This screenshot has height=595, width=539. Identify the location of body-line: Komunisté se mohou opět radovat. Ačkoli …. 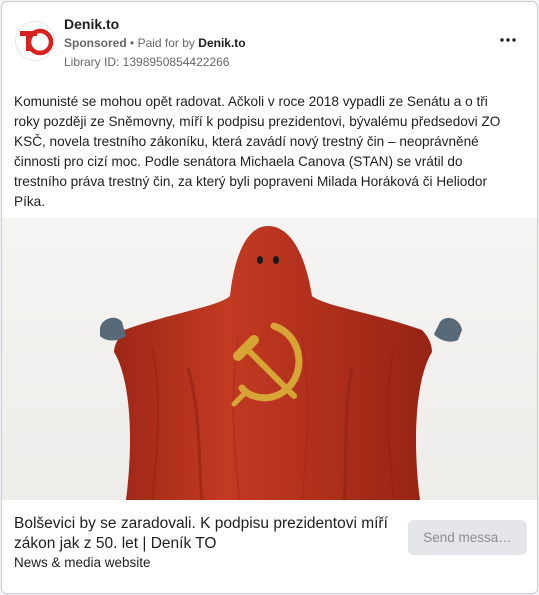
(251, 101).